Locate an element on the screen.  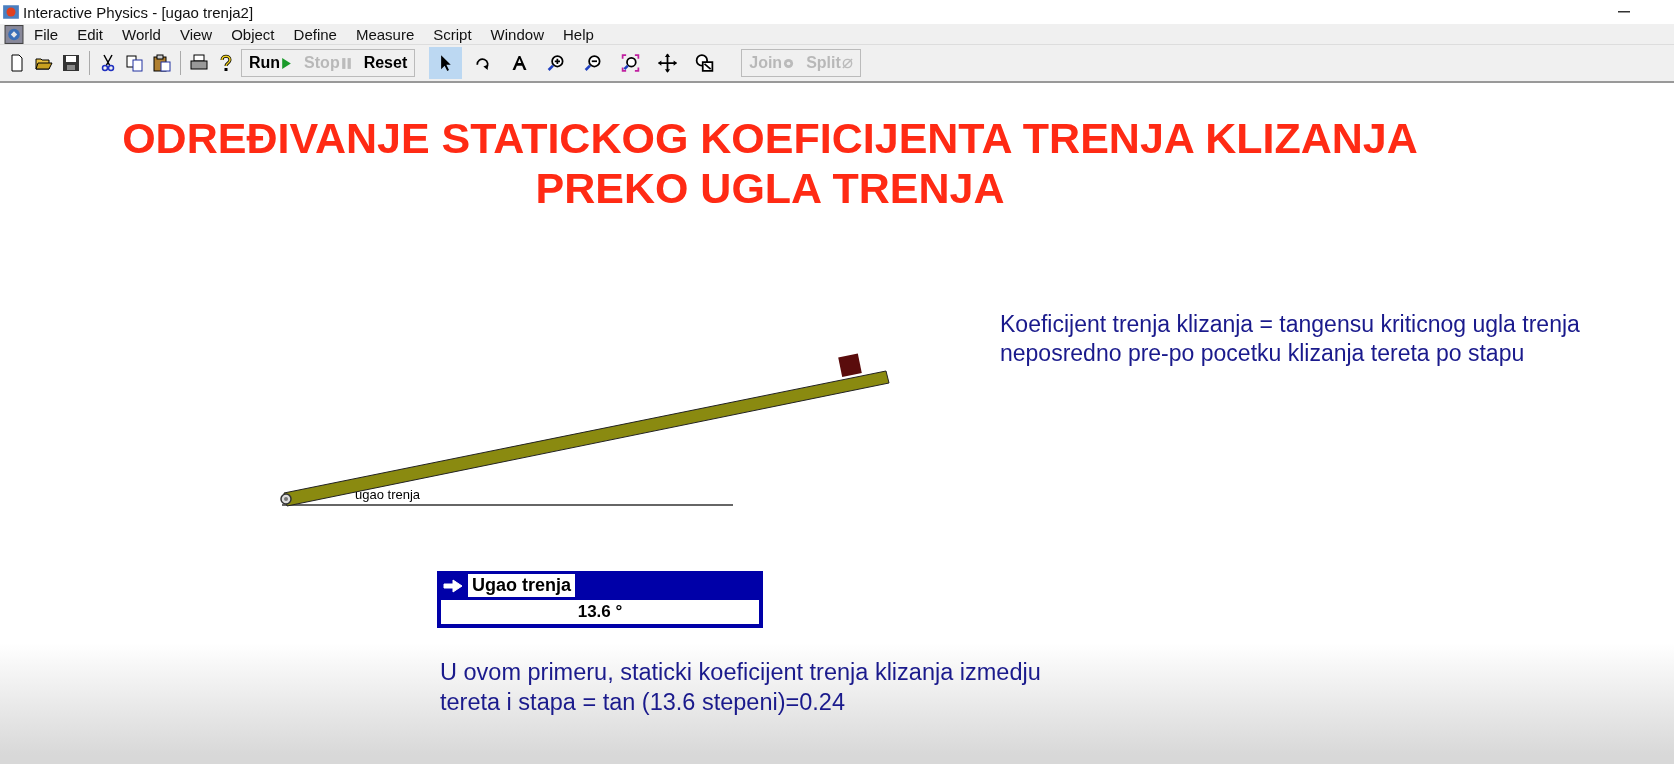
meter-panel: Ugao trenja 13.6 ° is located at coordinates (600, 599).